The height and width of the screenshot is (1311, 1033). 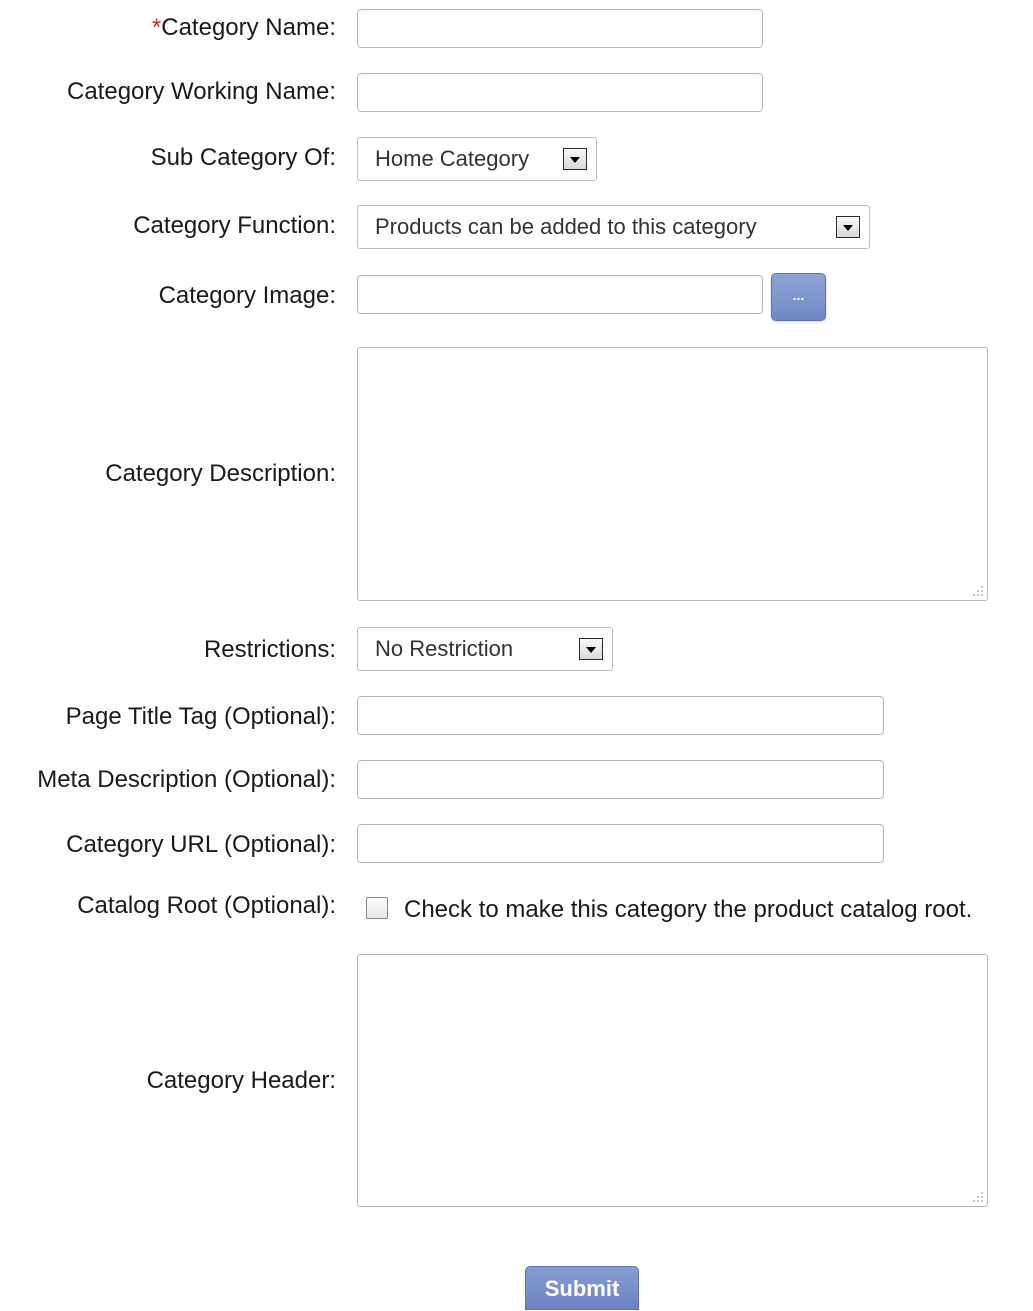 I want to click on restrictions-value: No Restriction, so click(x=444, y=648).